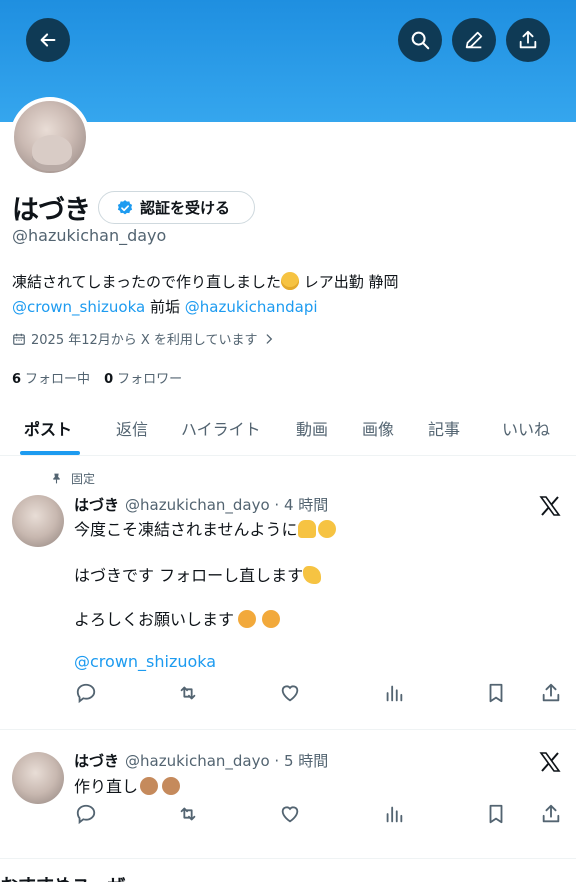  What do you see at coordinates (251, 307) in the screenshot?
I see `bio-mention-old-account: @hazukichandapi` at bounding box center [251, 307].